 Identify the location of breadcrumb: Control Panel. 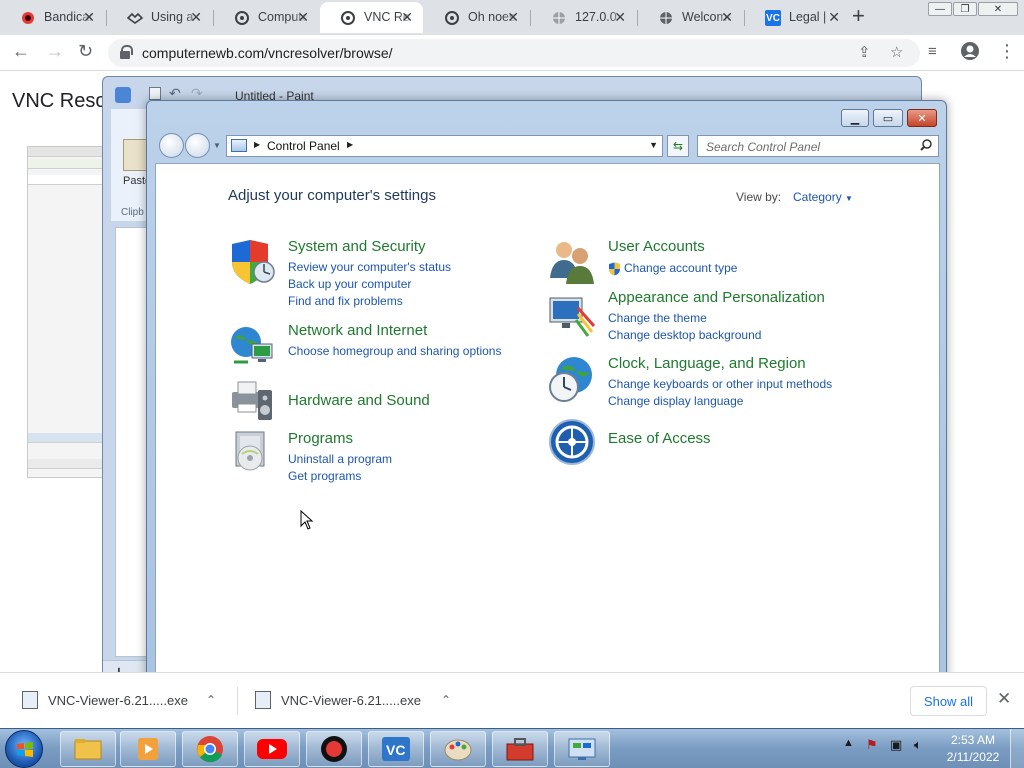
(303, 146).